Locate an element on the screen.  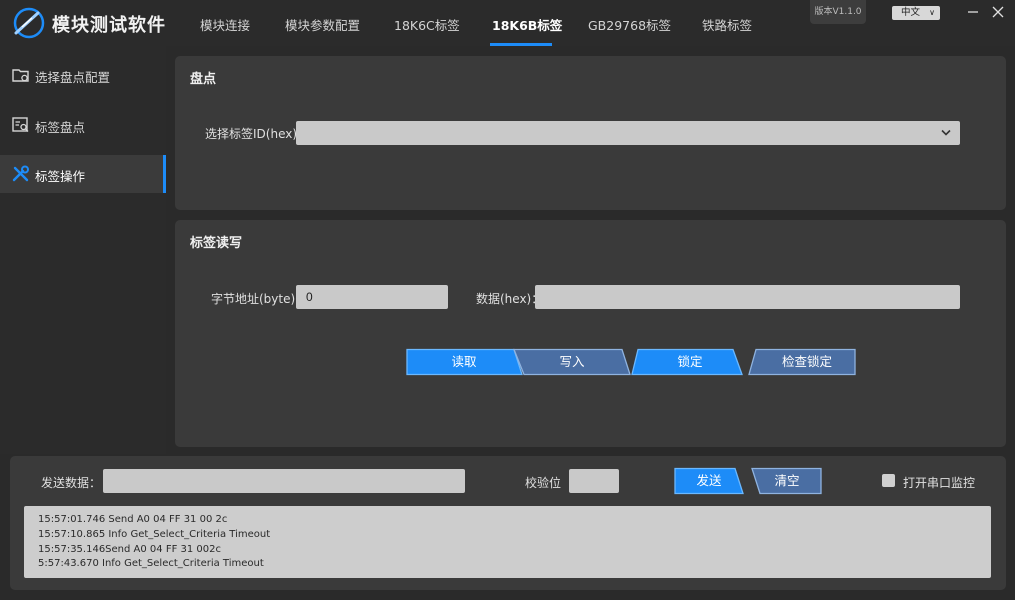
sidebar-item-inventory-config: 选择盘点配置 is located at coordinates (83, 75).